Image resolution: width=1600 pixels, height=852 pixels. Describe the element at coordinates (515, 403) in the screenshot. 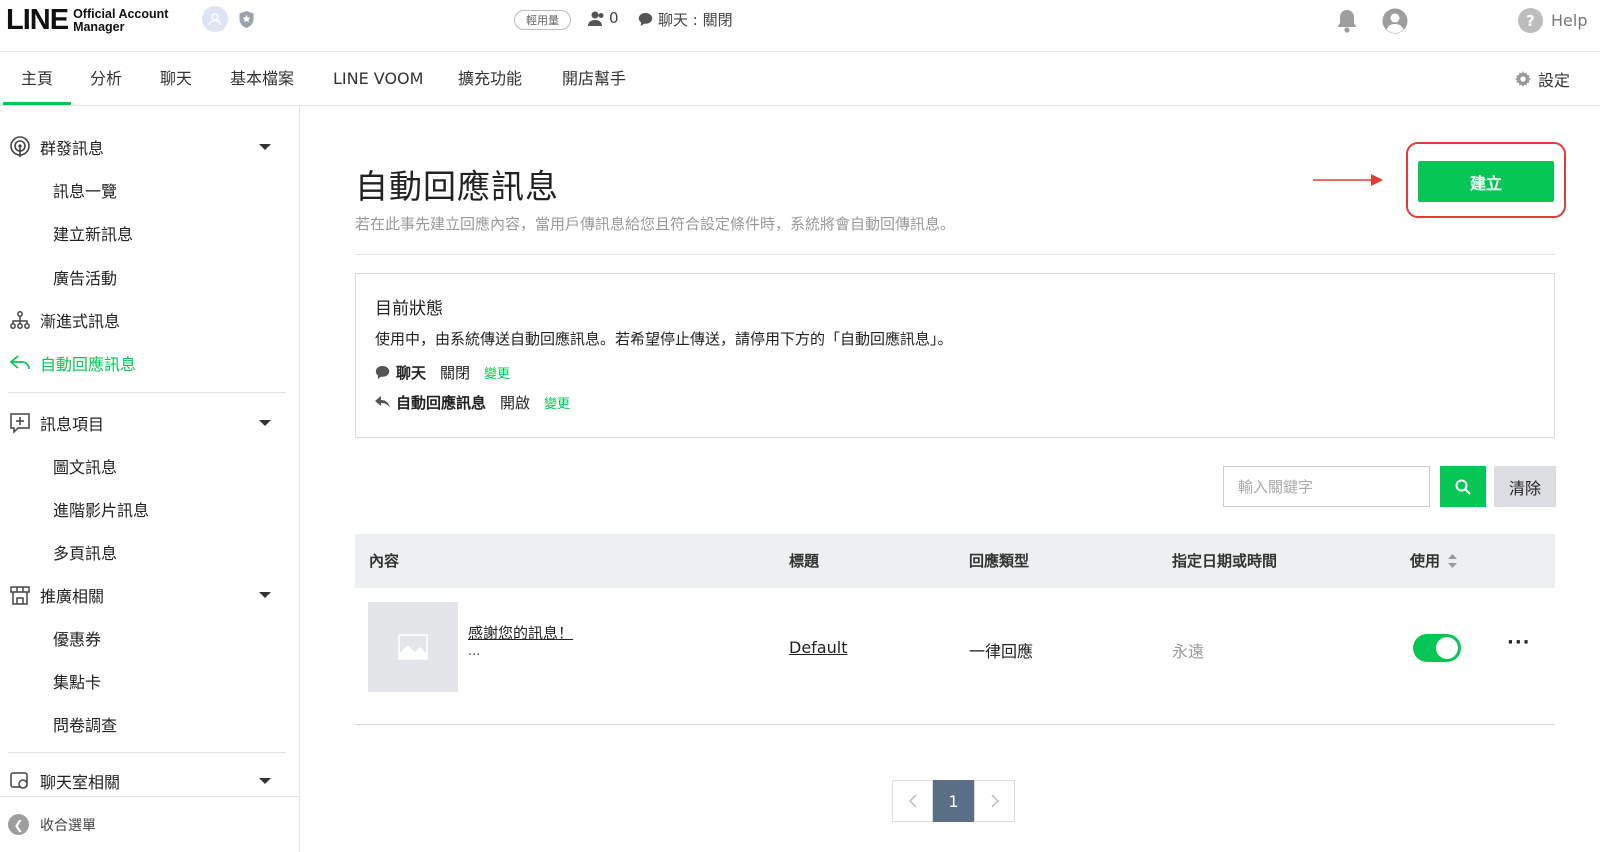

I see `status-auto-reply-value: 開啟` at that location.